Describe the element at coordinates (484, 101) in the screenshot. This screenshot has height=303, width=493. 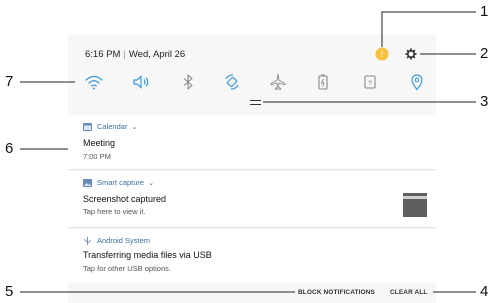
I see `callout-3: 3` at that location.